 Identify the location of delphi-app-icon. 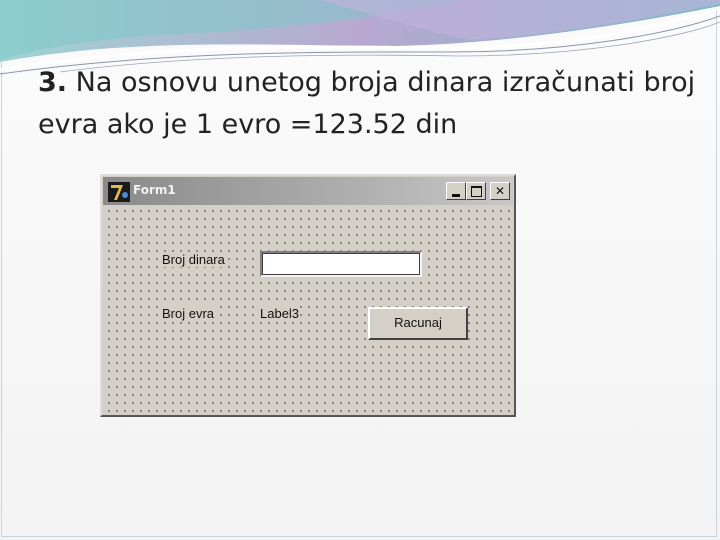
(119, 192).